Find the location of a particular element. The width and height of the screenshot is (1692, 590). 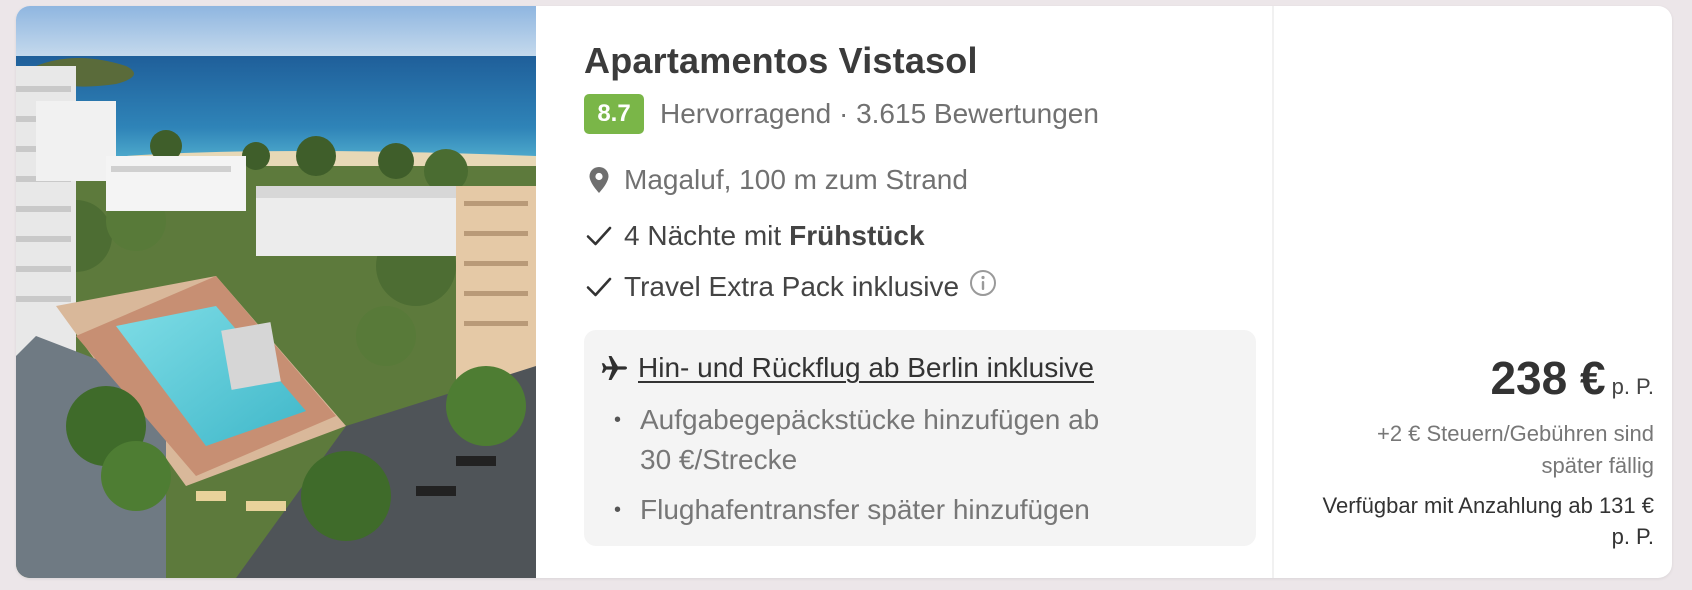

flight-bullet-transfer: • Flughafentransfer später hinzufügen is located at coordinates (867, 510).